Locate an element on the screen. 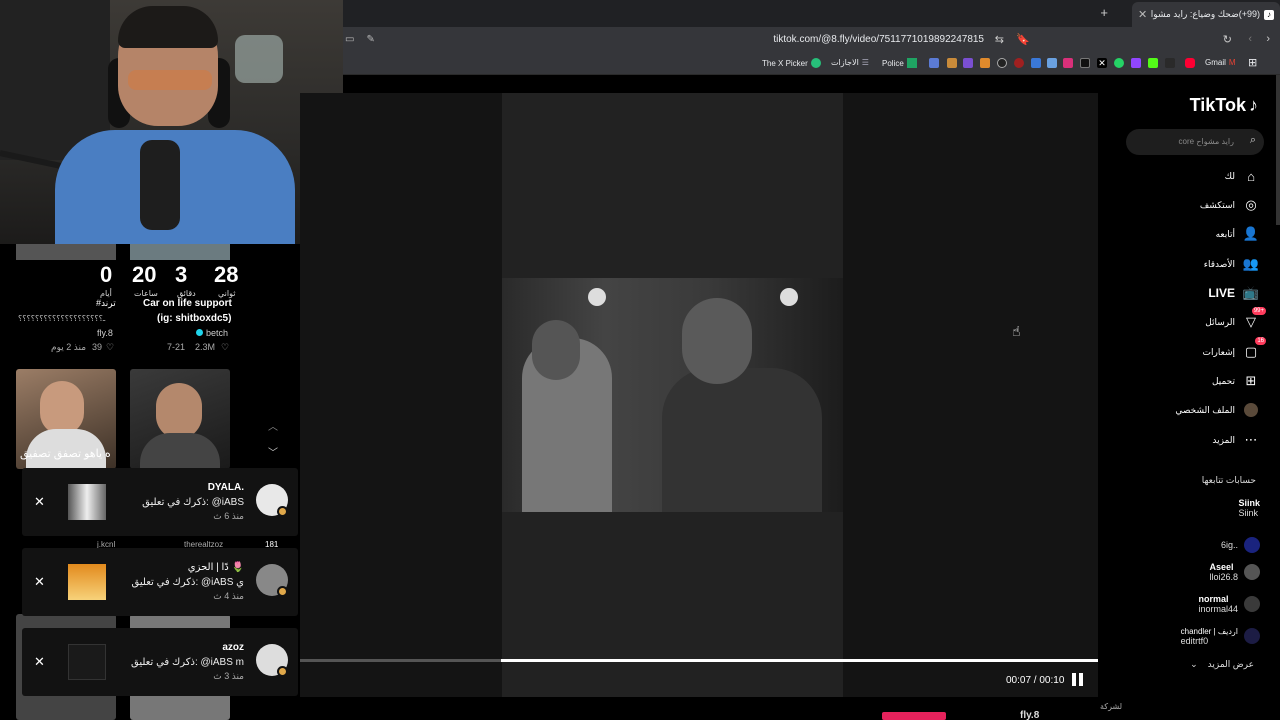  pause-icon is located at coordinates (1078, 679).